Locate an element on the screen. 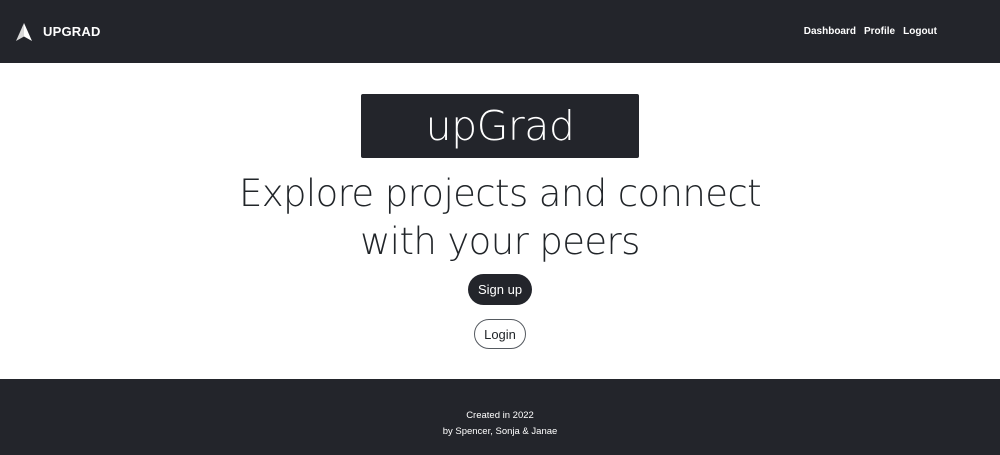 Image resolution: width=1000 pixels, height=455 pixels. nav-link-logout: Logout is located at coordinates (920, 31).